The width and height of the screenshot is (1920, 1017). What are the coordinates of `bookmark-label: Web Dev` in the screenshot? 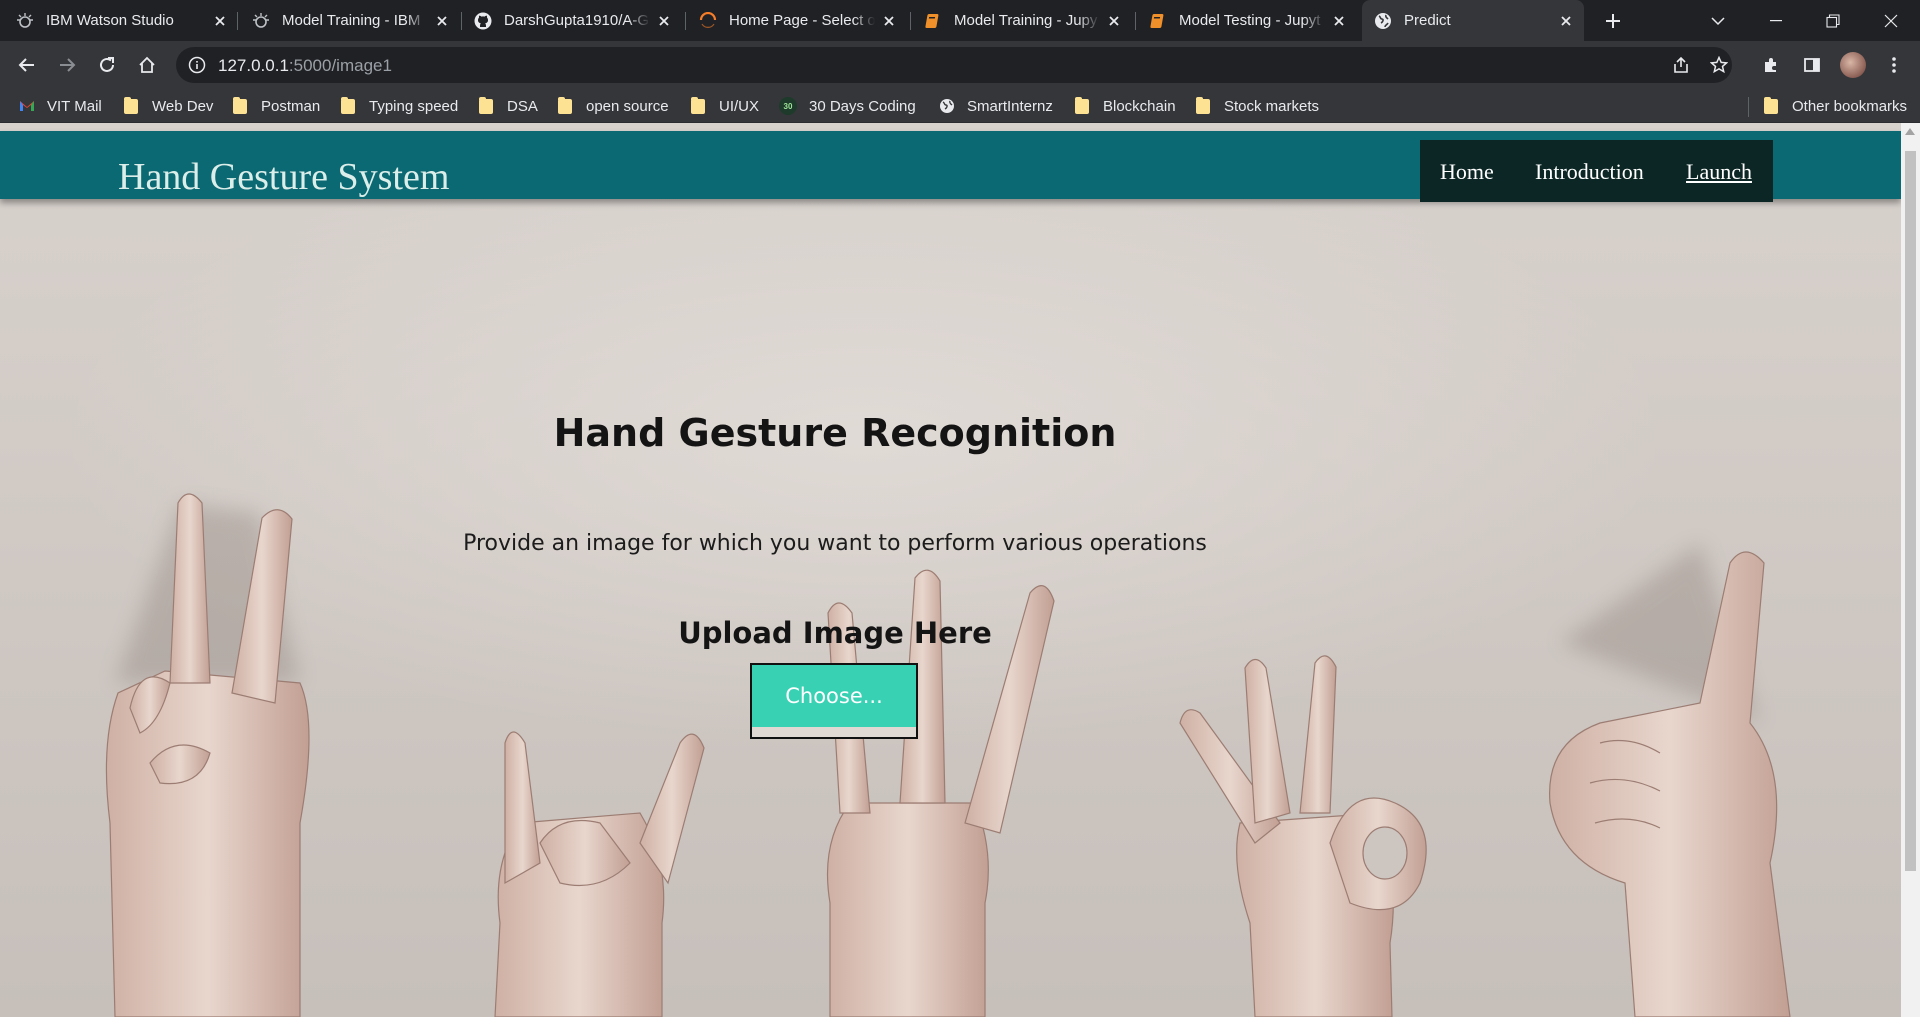 It's located at (183, 106).